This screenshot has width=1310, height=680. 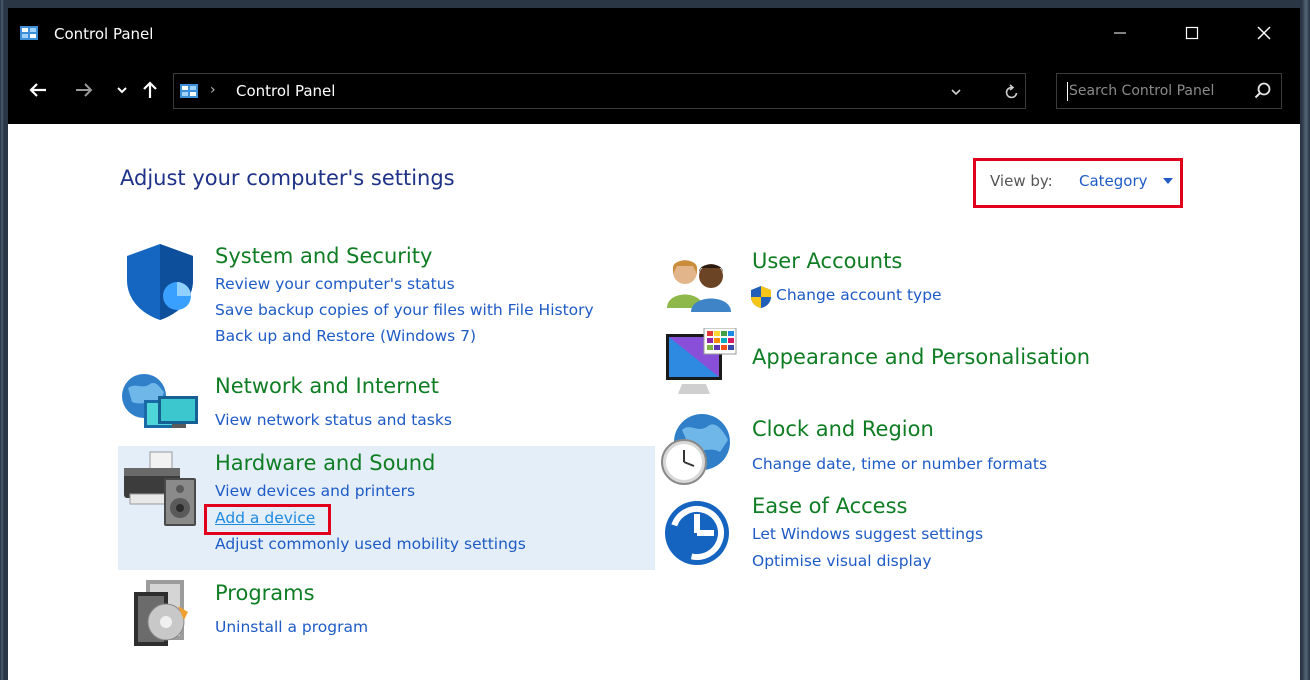 I want to click on address-bar: › Control Panel, so click(x=654, y=91).